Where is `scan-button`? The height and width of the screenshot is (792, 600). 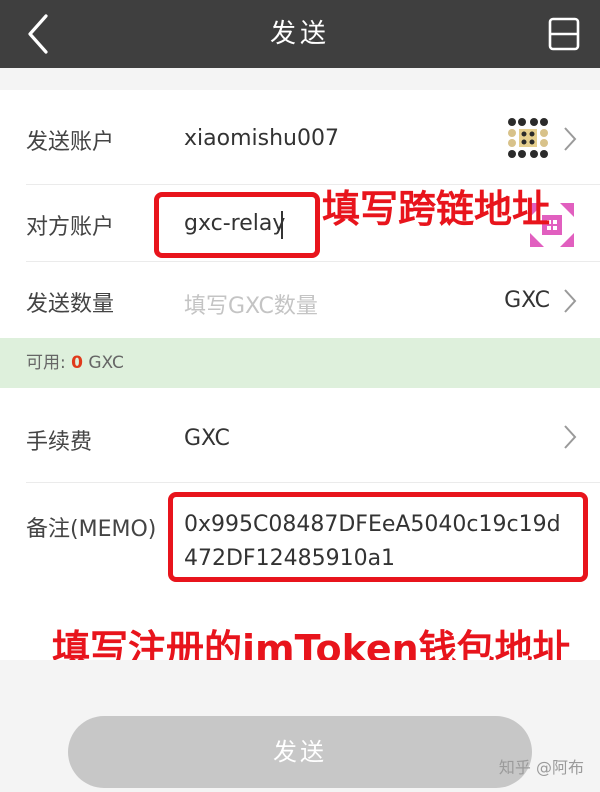
scan-button is located at coordinates (564, 34).